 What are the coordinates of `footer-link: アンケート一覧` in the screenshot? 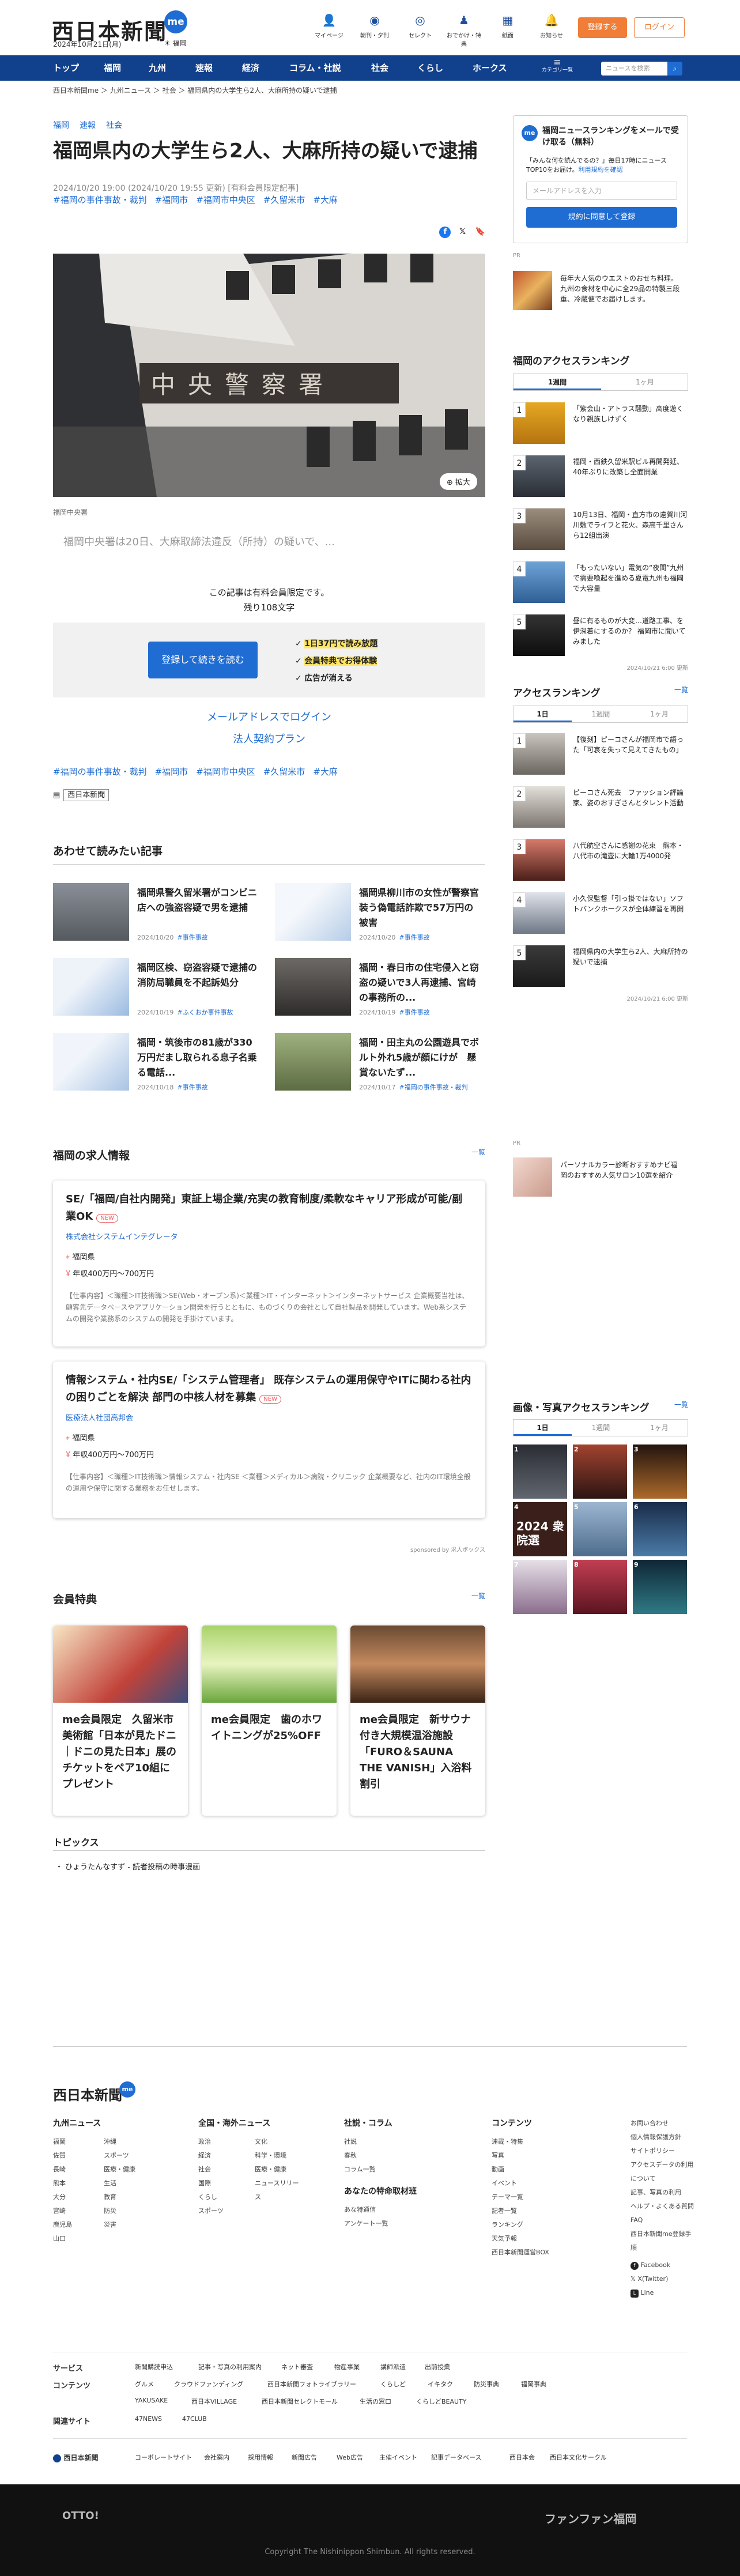 It's located at (393, 2224).